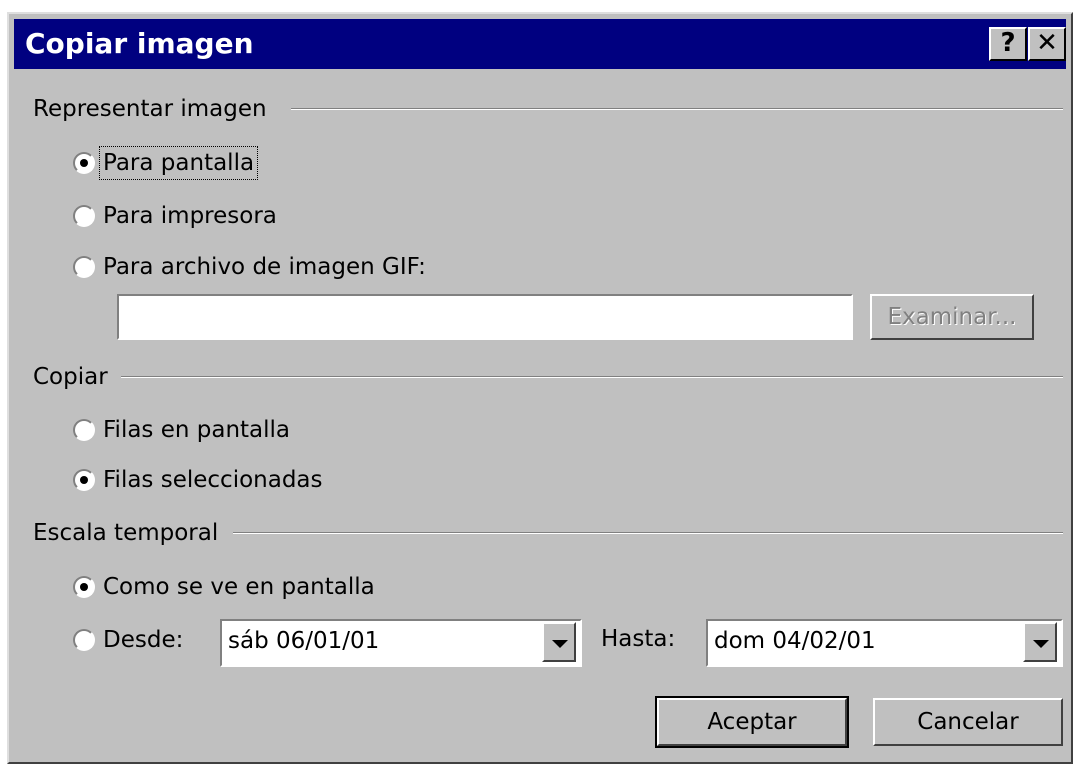 The width and height of the screenshot is (1079, 769). What do you see at coordinates (638, 639) in the screenshot?
I see `to-date-label: Hasta:` at bounding box center [638, 639].